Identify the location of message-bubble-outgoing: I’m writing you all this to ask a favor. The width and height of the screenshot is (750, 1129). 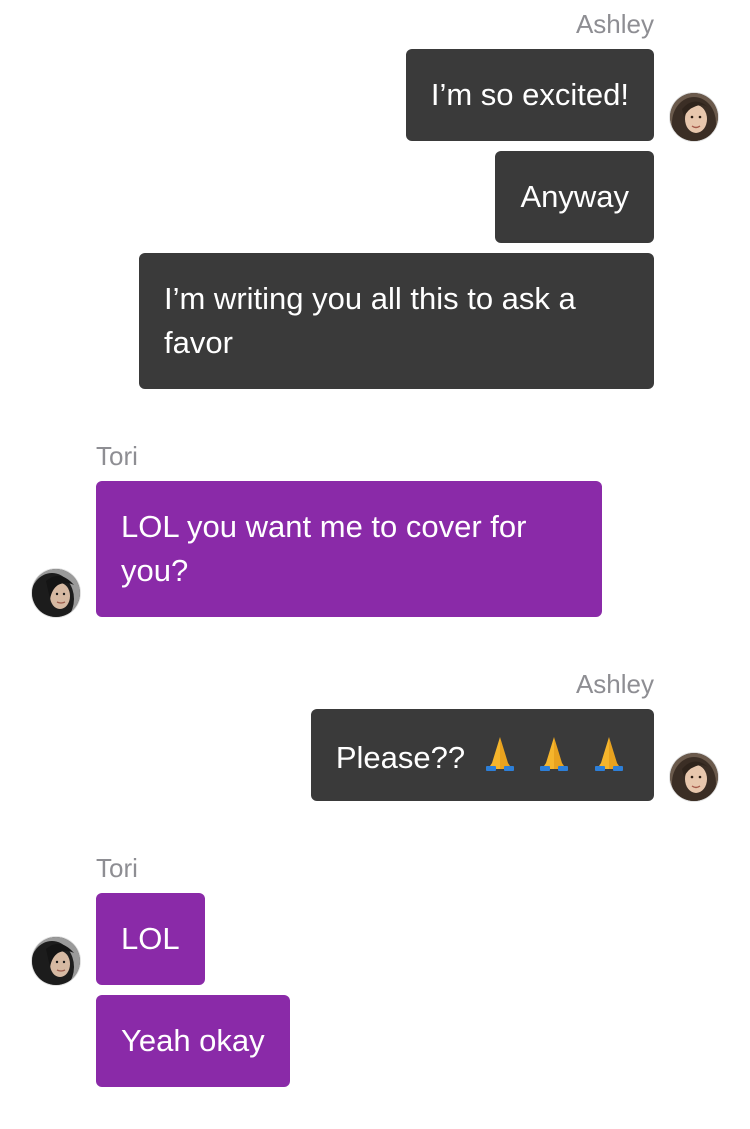
(396, 321).